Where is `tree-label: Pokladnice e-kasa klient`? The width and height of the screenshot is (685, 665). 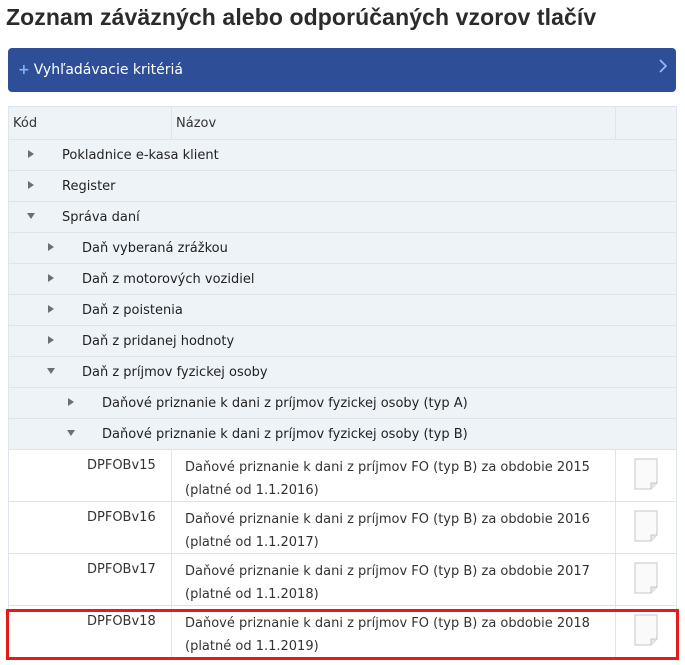
tree-label: Pokladnice e-kasa klient is located at coordinates (140, 155).